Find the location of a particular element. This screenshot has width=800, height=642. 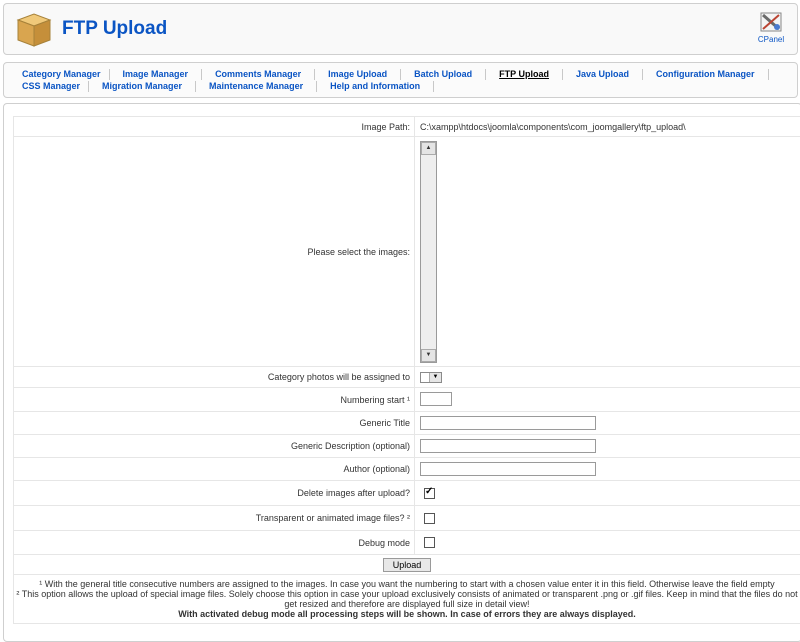

numbering-start-input is located at coordinates (436, 399).